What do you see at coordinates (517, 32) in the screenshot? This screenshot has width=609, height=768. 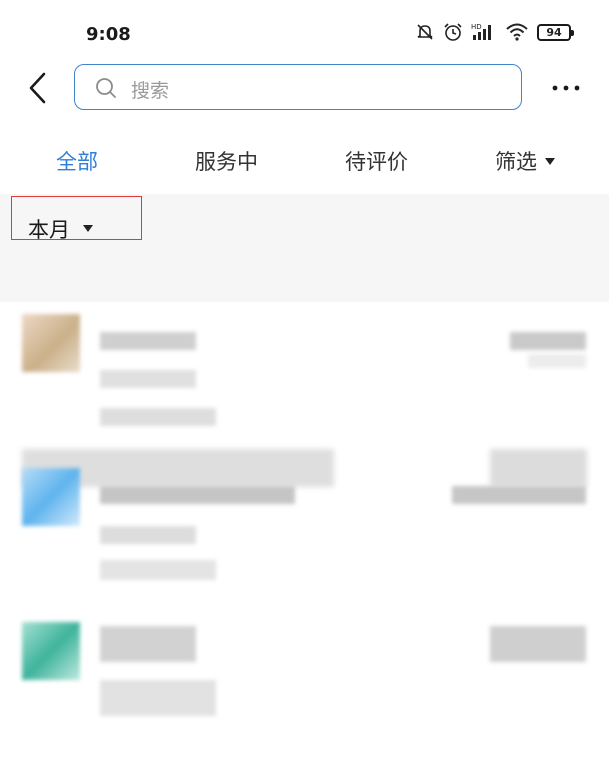 I see `wifi-icon` at bounding box center [517, 32].